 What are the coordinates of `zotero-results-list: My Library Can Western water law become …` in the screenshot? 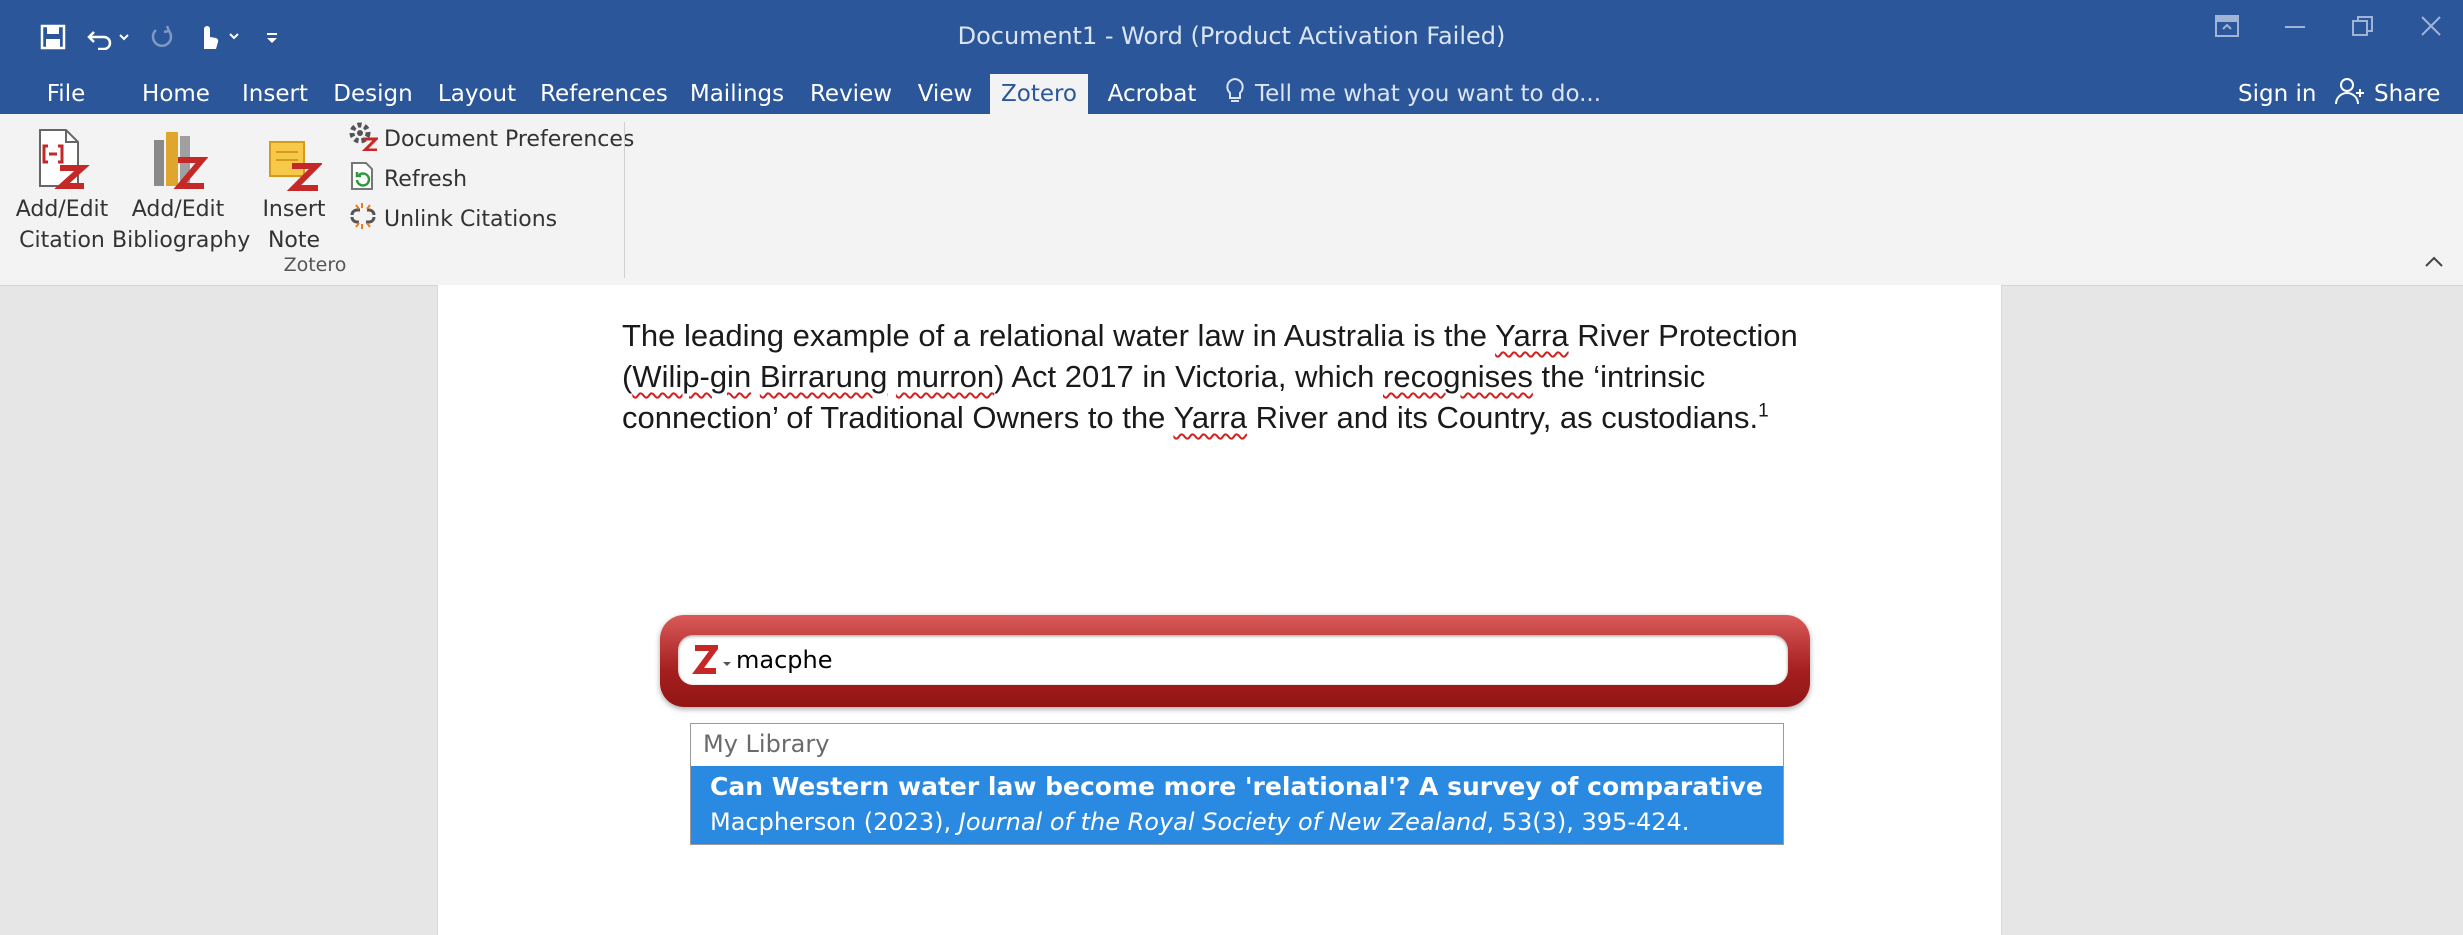 It's located at (1237, 784).